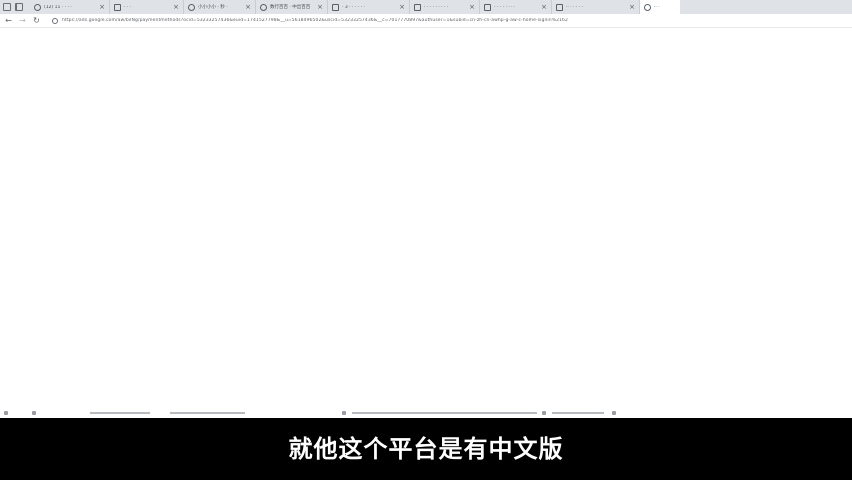 The width and height of the screenshot is (852, 480). What do you see at coordinates (505, 7) in the screenshot?
I see `tab-label: · · · · · · · ·` at bounding box center [505, 7].